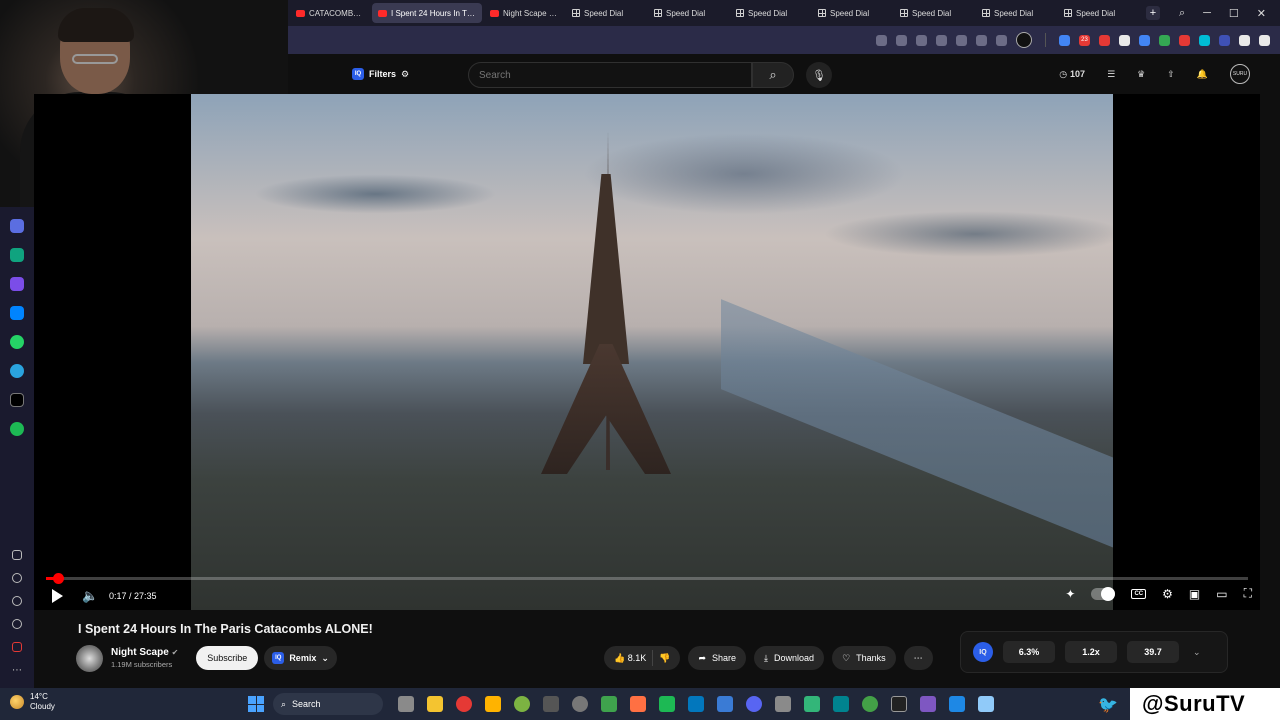  I want to click on settings-icon: ⚙, so click(1167, 594).